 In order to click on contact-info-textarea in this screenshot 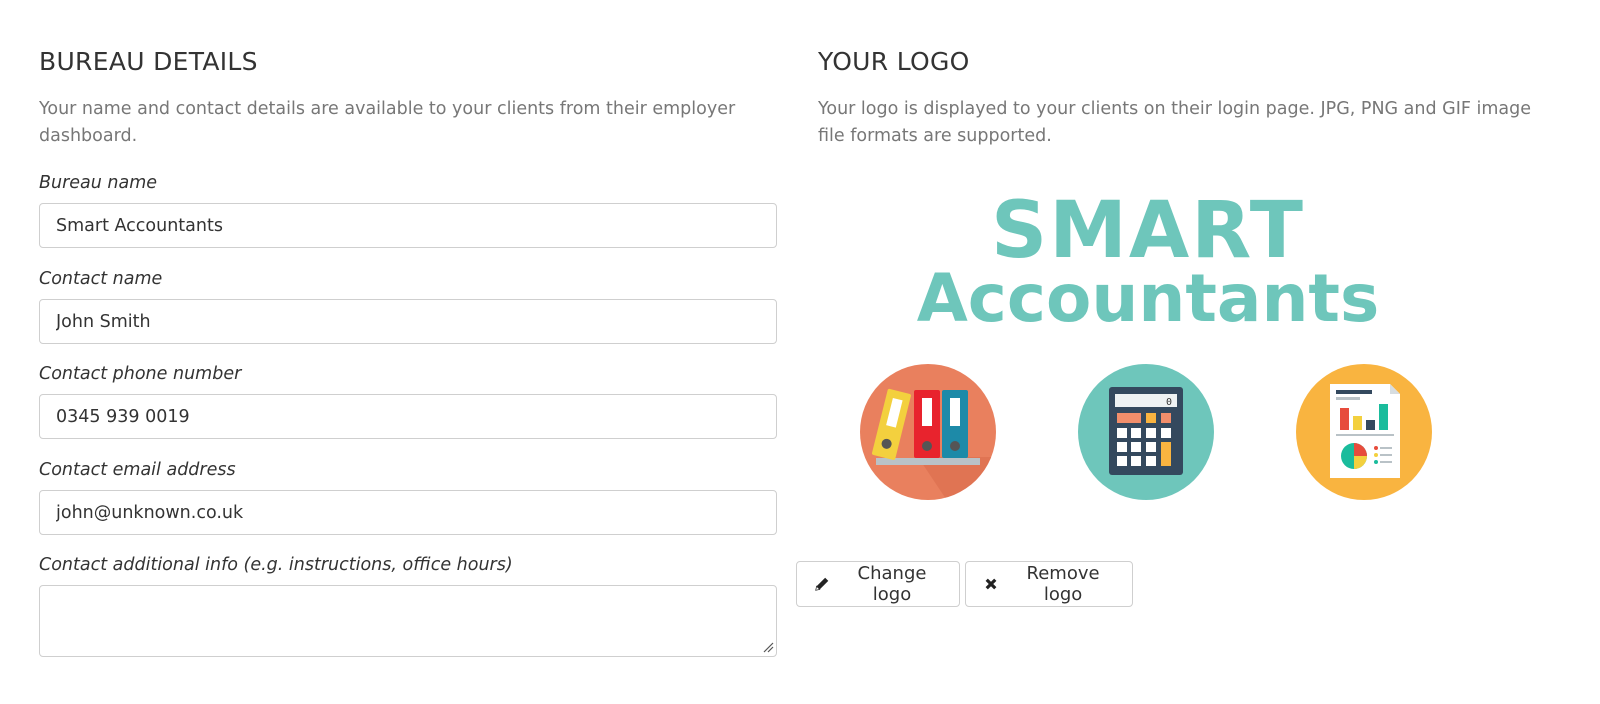, I will do `click(408, 621)`.